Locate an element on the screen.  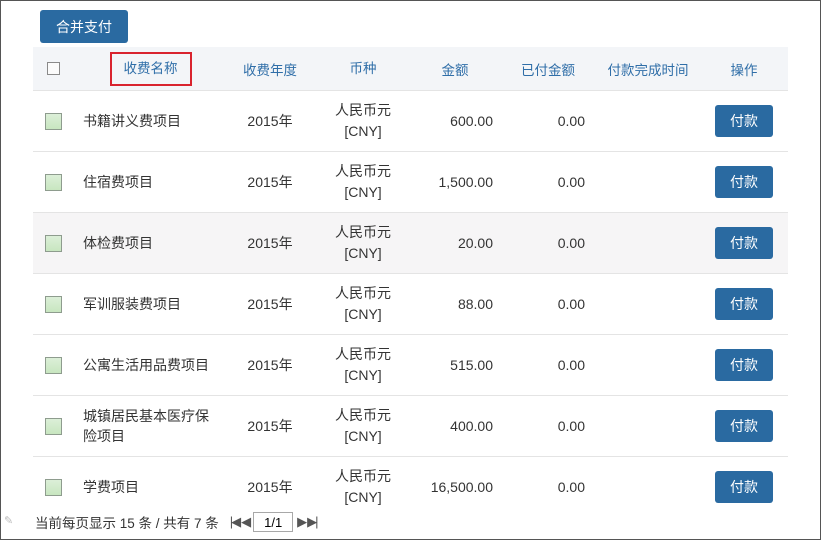
amount: 20.00 is located at coordinates (475, 243).